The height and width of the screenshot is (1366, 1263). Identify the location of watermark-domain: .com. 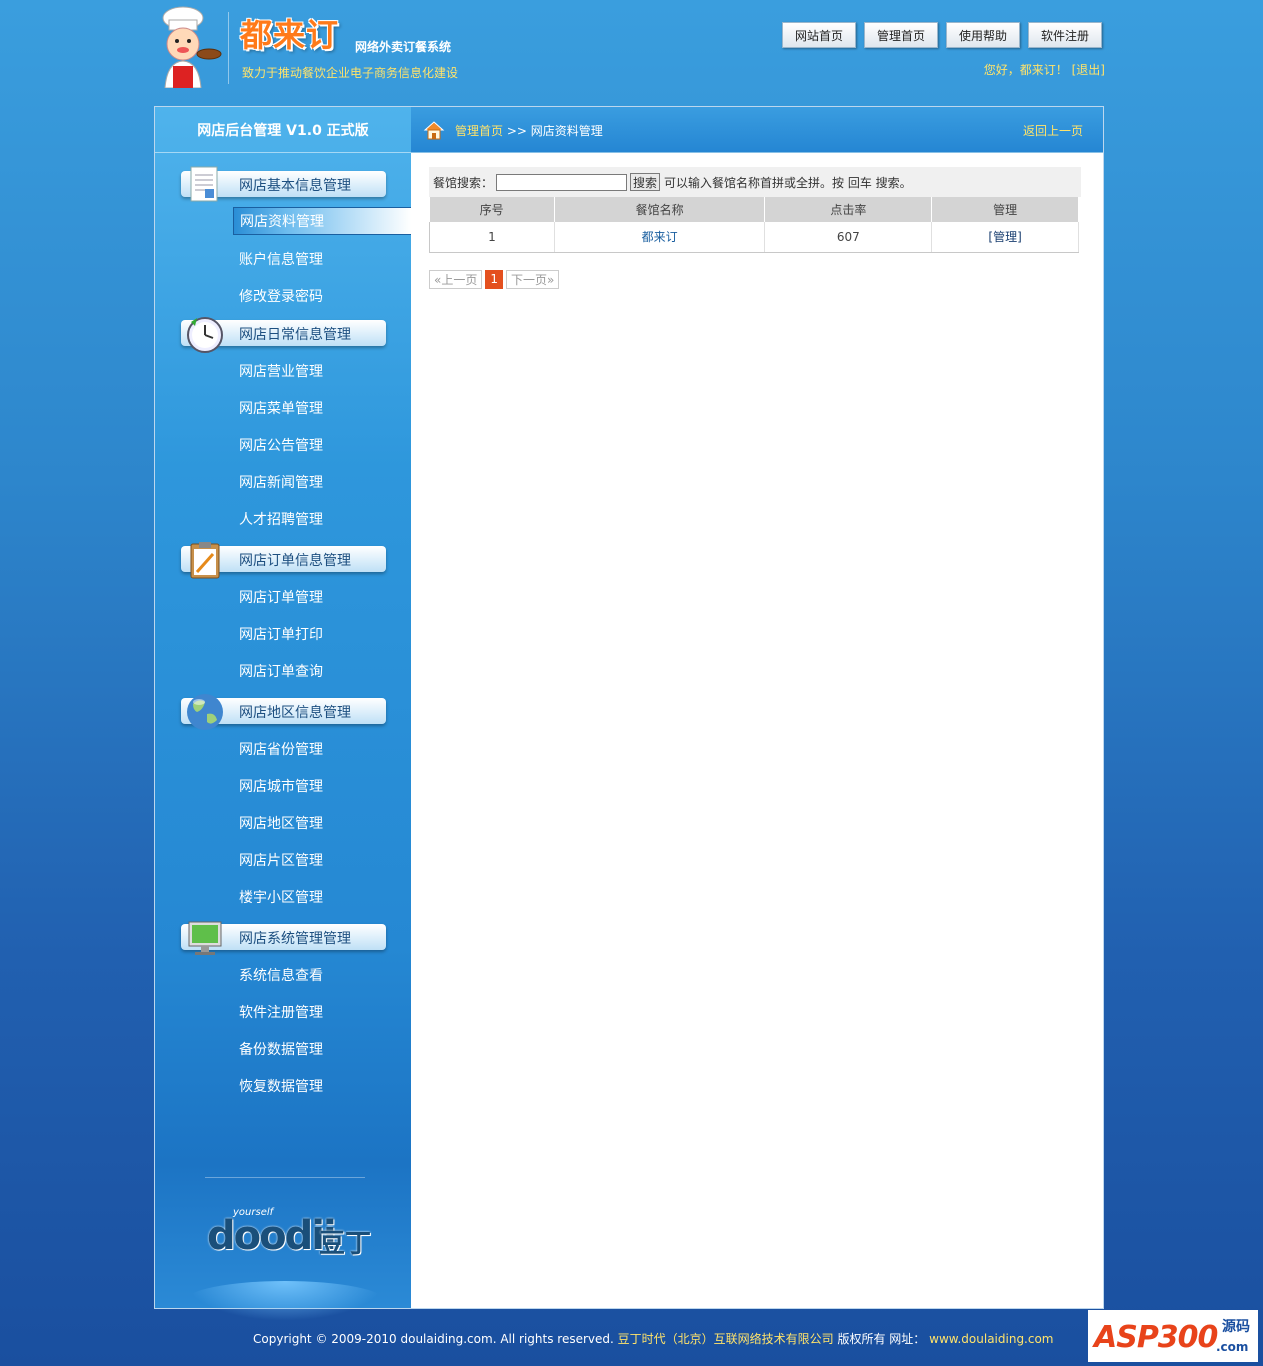
(1232, 1347).